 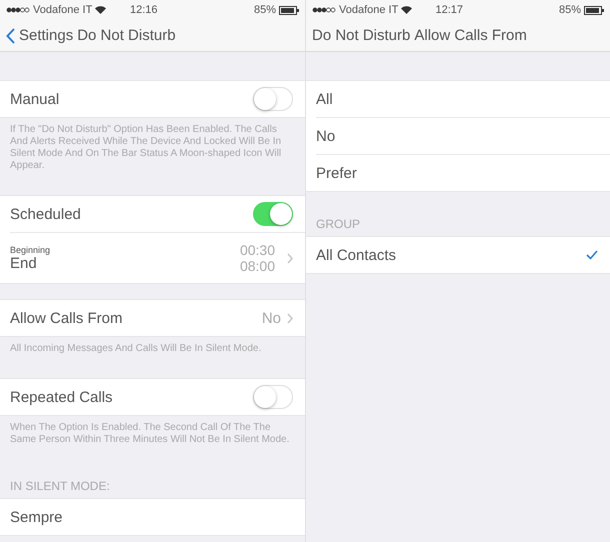 What do you see at coordinates (152, 435) in the screenshot?
I see `section-footer: When The Option Is Enabled. The Second Call Of The The Same Person Within Three Minutes Will Not Be In Silent Mode.` at bounding box center [152, 435].